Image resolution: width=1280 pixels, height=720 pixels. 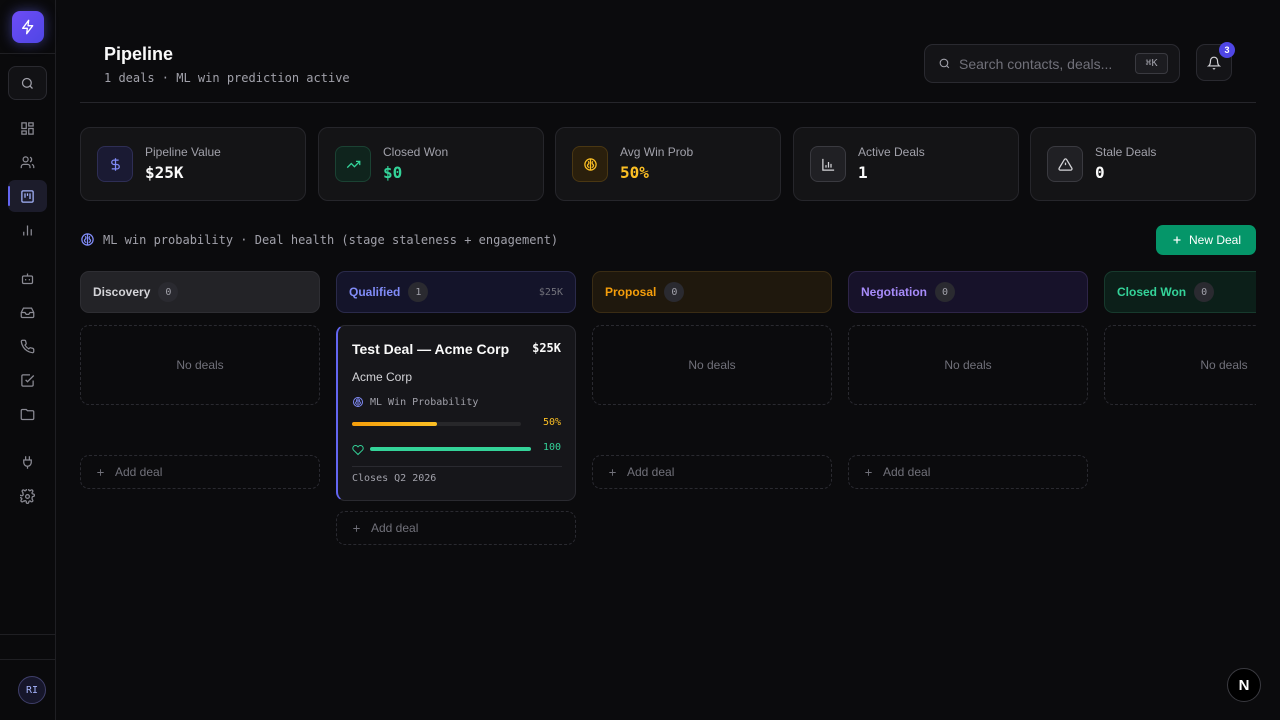 I want to click on win-probability-bar, so click(x=436, y=424).